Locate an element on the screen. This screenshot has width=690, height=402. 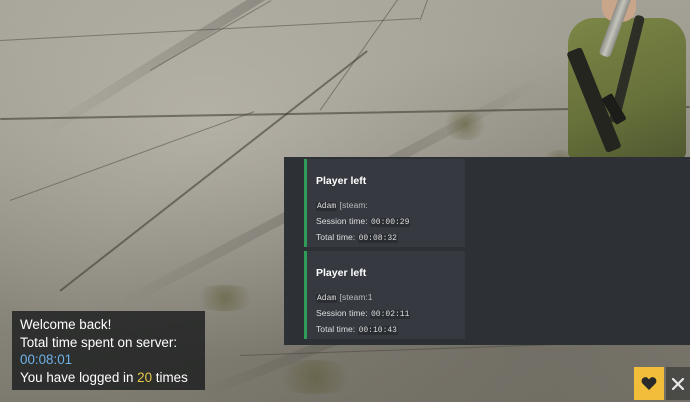
total-time-label: Total time spent on server: is located at coordinates (99, 342).